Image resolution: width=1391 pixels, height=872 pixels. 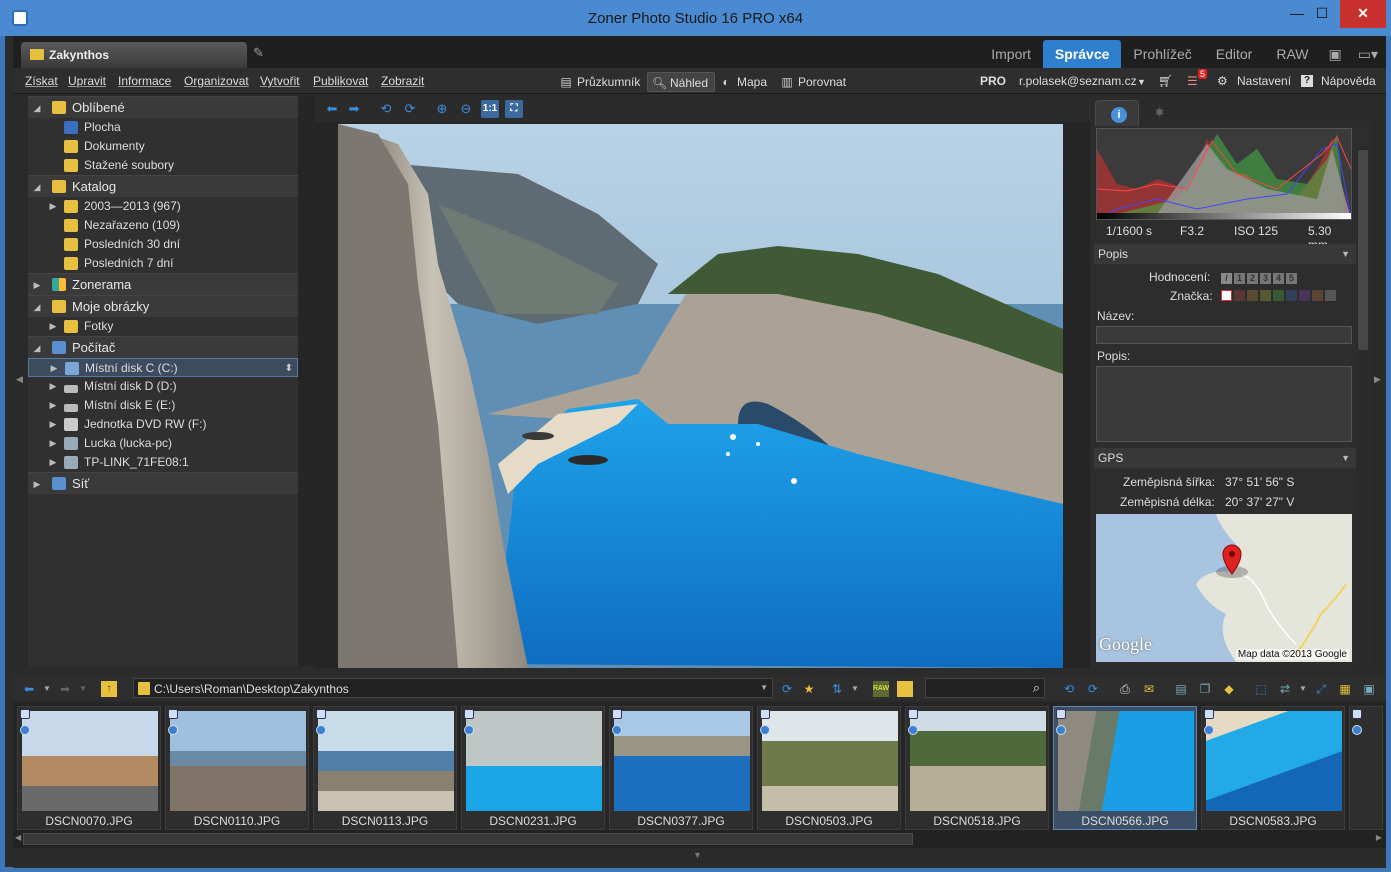 What do you see at coordinates (985, 688) in the screenshot?
I see `search-input: ⌕` at bounding box center [985, 688].